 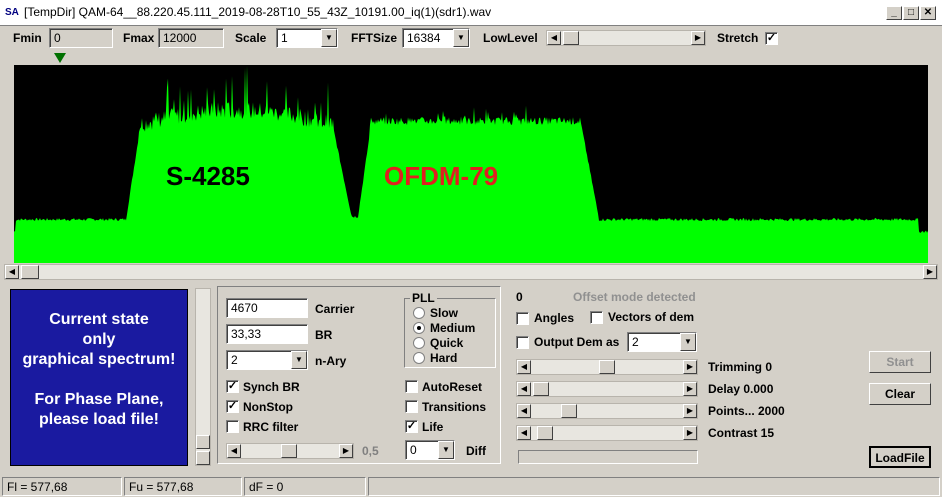 What do you see at coordinates (607, 389) in the screenshot?
I see `delay-slider: ◀ ▶` at bounding box center [607, 389].